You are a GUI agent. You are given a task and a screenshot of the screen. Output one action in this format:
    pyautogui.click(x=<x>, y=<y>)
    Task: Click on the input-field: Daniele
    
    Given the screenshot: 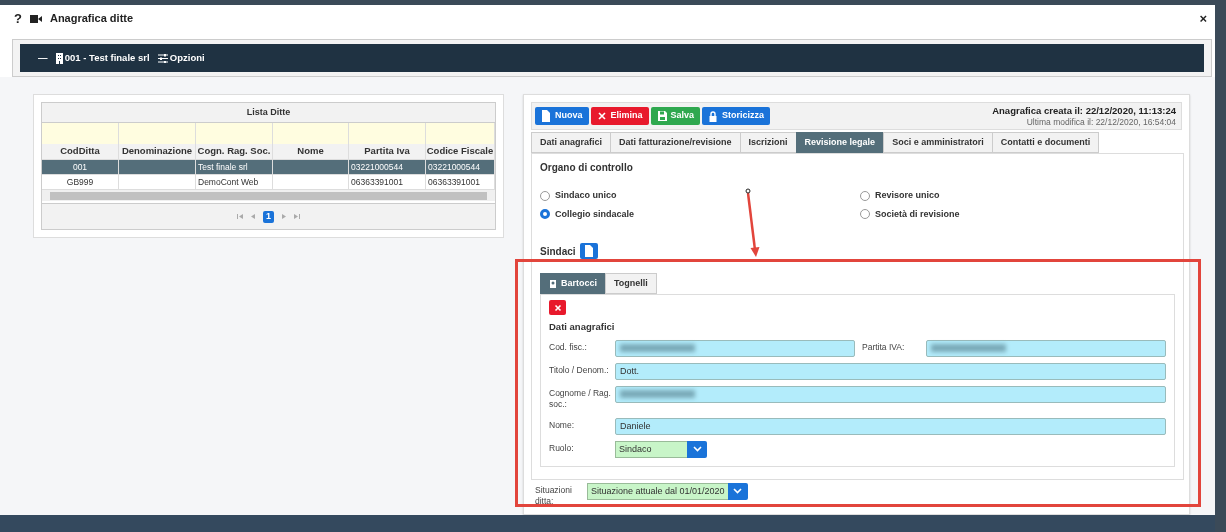 What is the action you would take?
    pyautogui.click(x=890, y=426)
    